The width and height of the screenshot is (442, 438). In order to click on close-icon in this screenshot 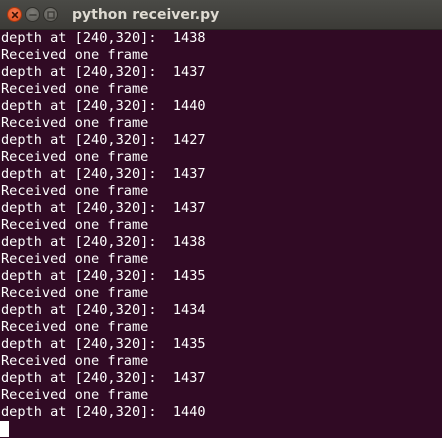, I will do `click(15, 15)`.